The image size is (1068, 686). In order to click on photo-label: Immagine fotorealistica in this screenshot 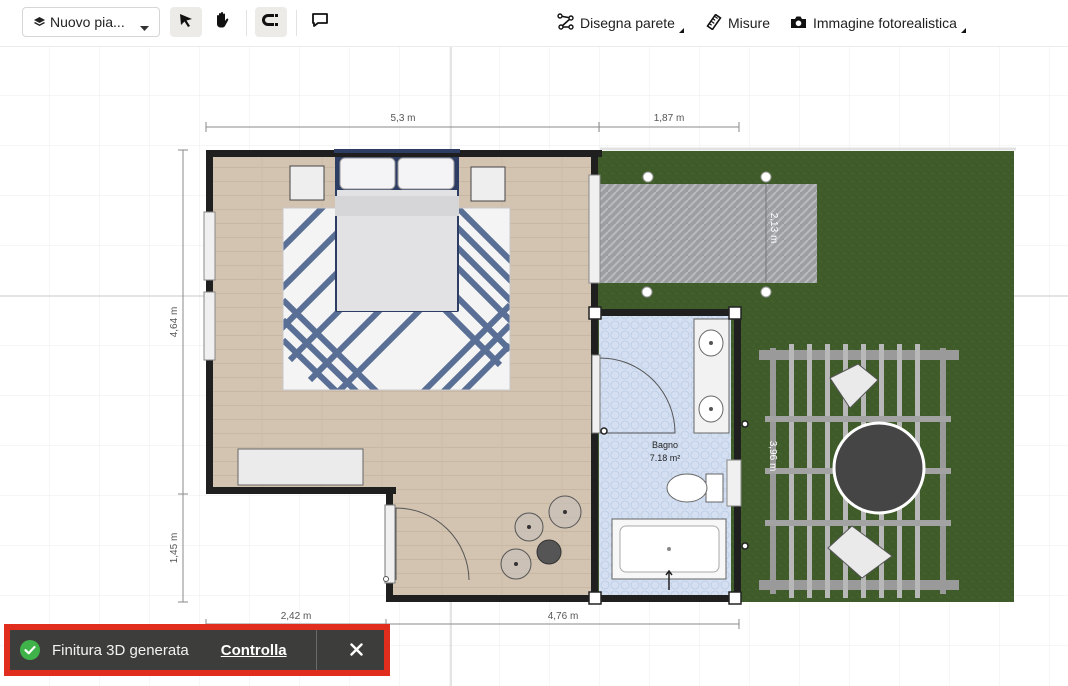, I will do `click(885, 23)`.